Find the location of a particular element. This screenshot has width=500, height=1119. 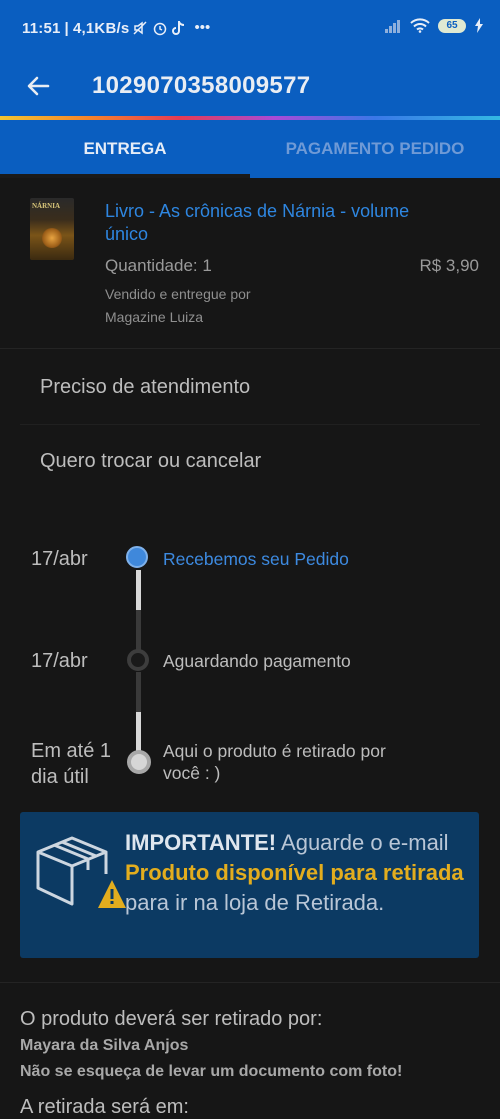

seller-name: Magazine Luiza is located at coordinates (154, 317).